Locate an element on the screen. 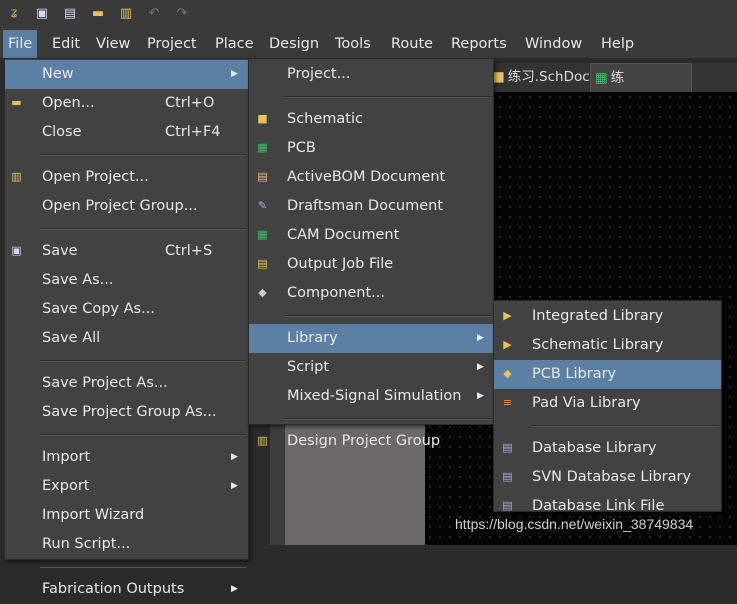  menu-item-import-wizard: Import Wizard is located at coordinates (126, 515).